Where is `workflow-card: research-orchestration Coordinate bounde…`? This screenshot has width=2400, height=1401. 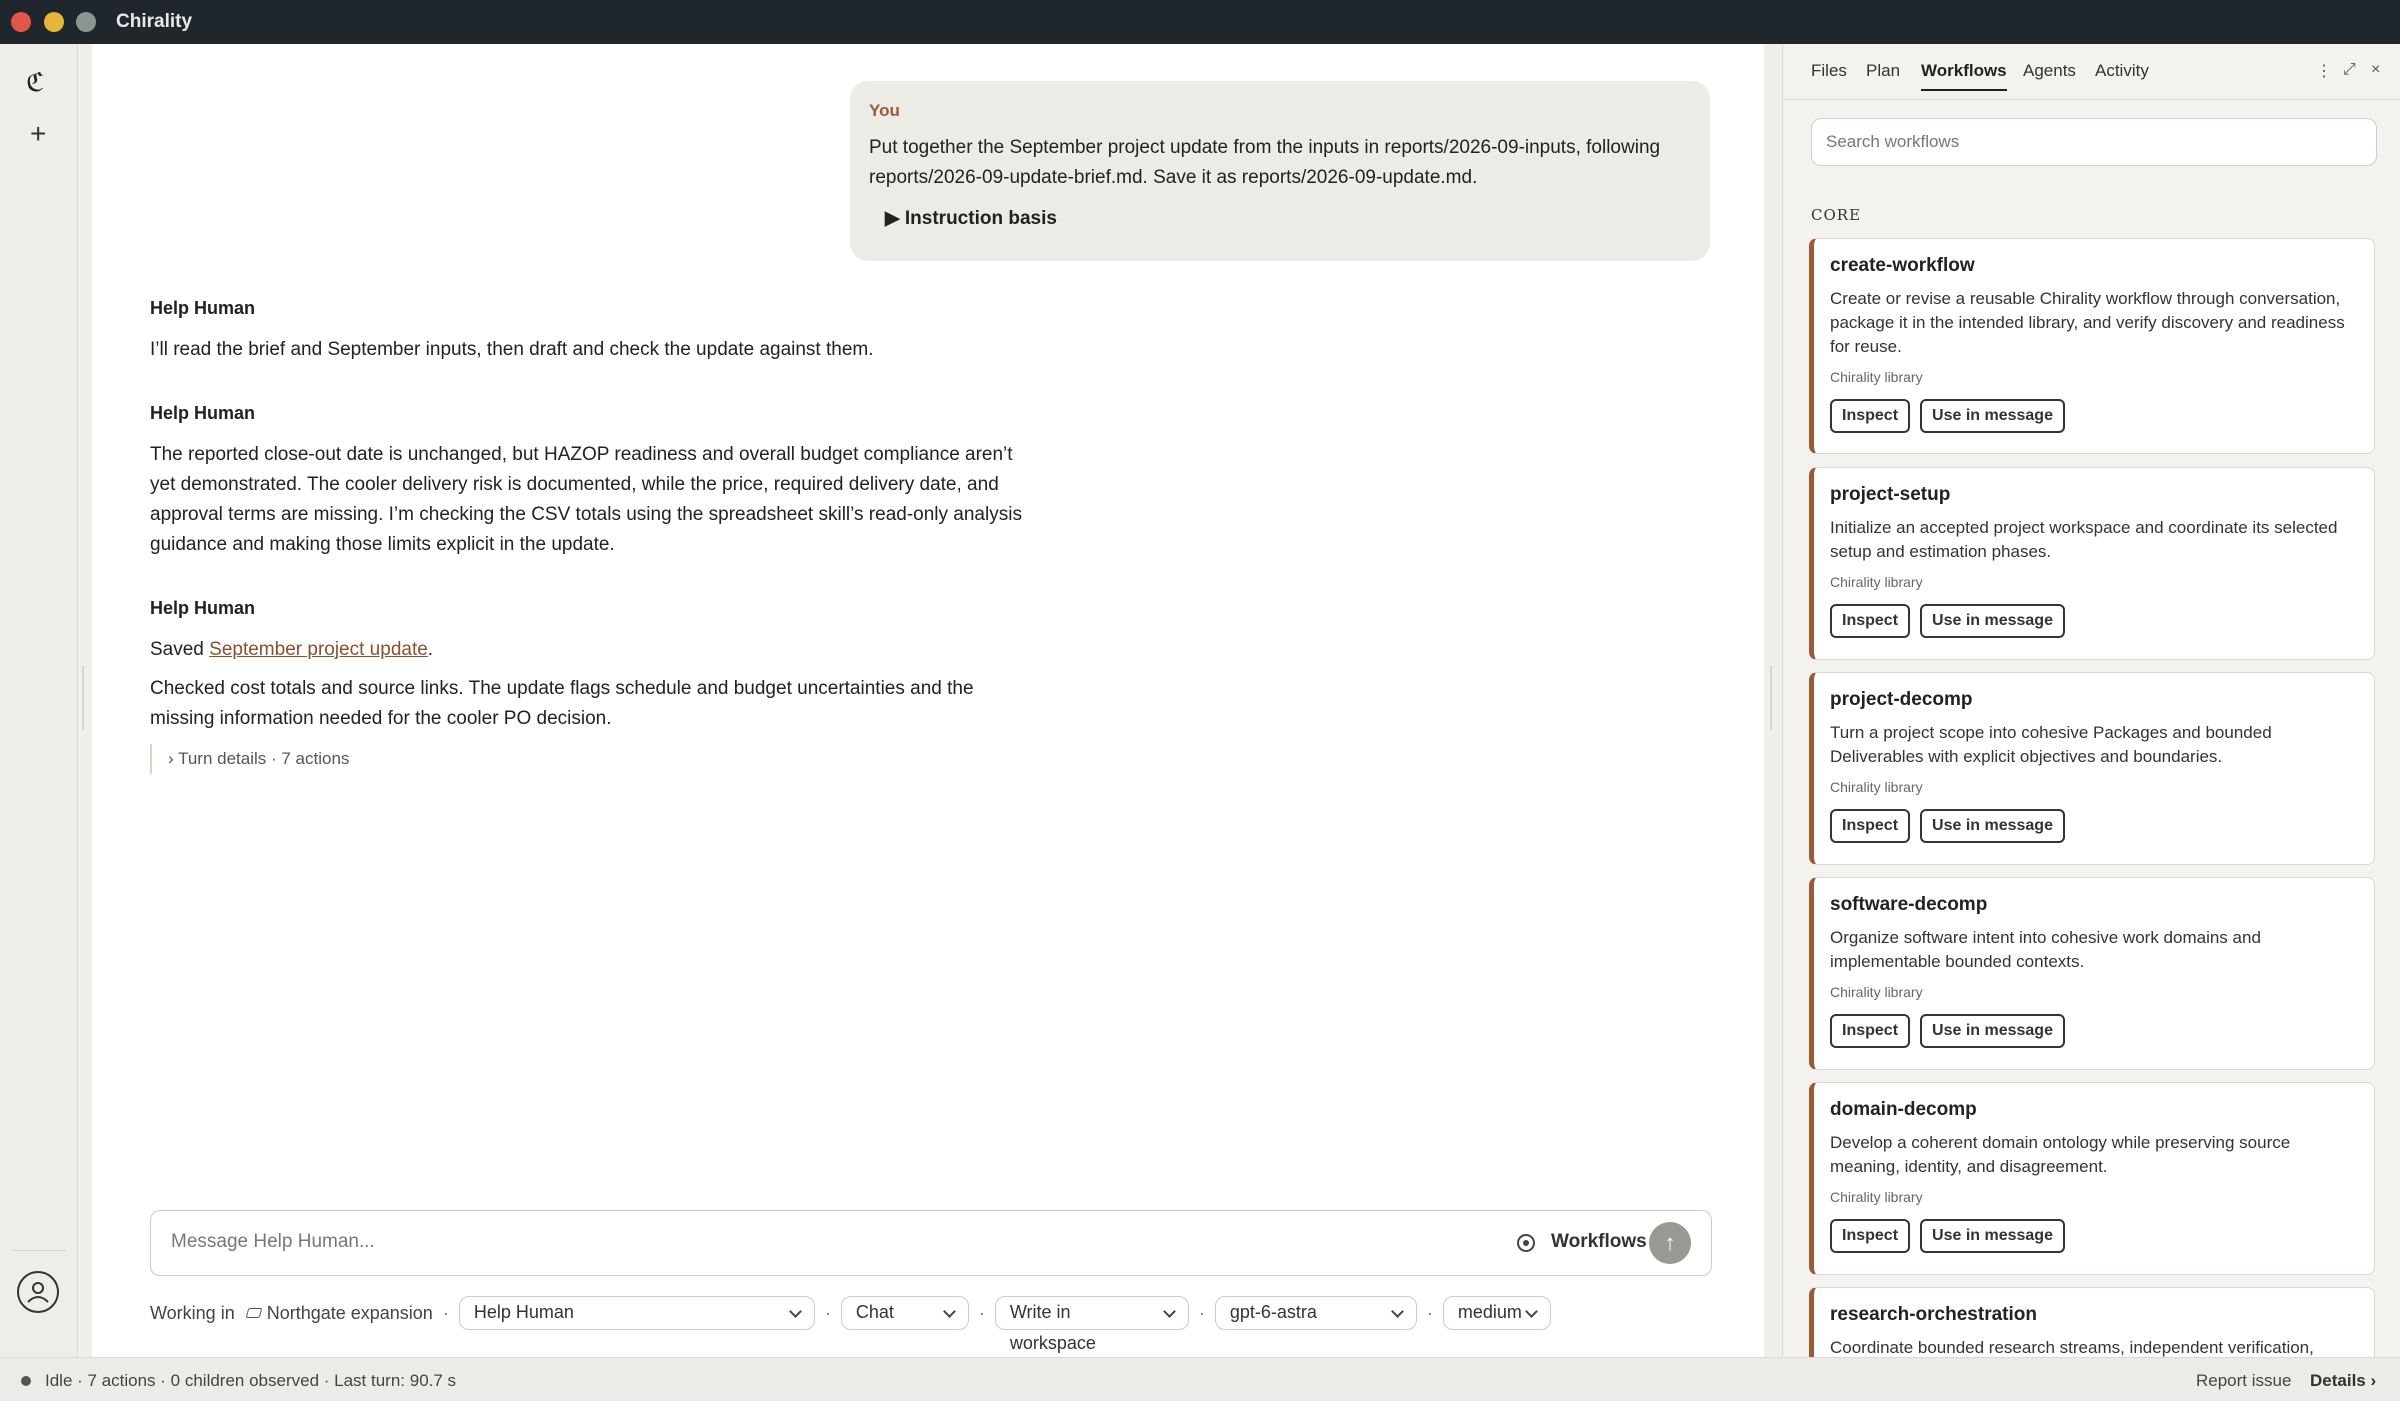 workflow-card: research-orchestration Coordinate bounde… is located at coordinates (2092, 1322).